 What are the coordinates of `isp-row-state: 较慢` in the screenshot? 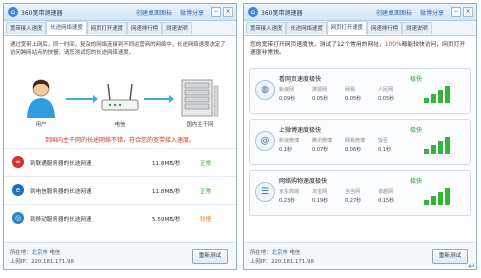 It's located at (206, 220).